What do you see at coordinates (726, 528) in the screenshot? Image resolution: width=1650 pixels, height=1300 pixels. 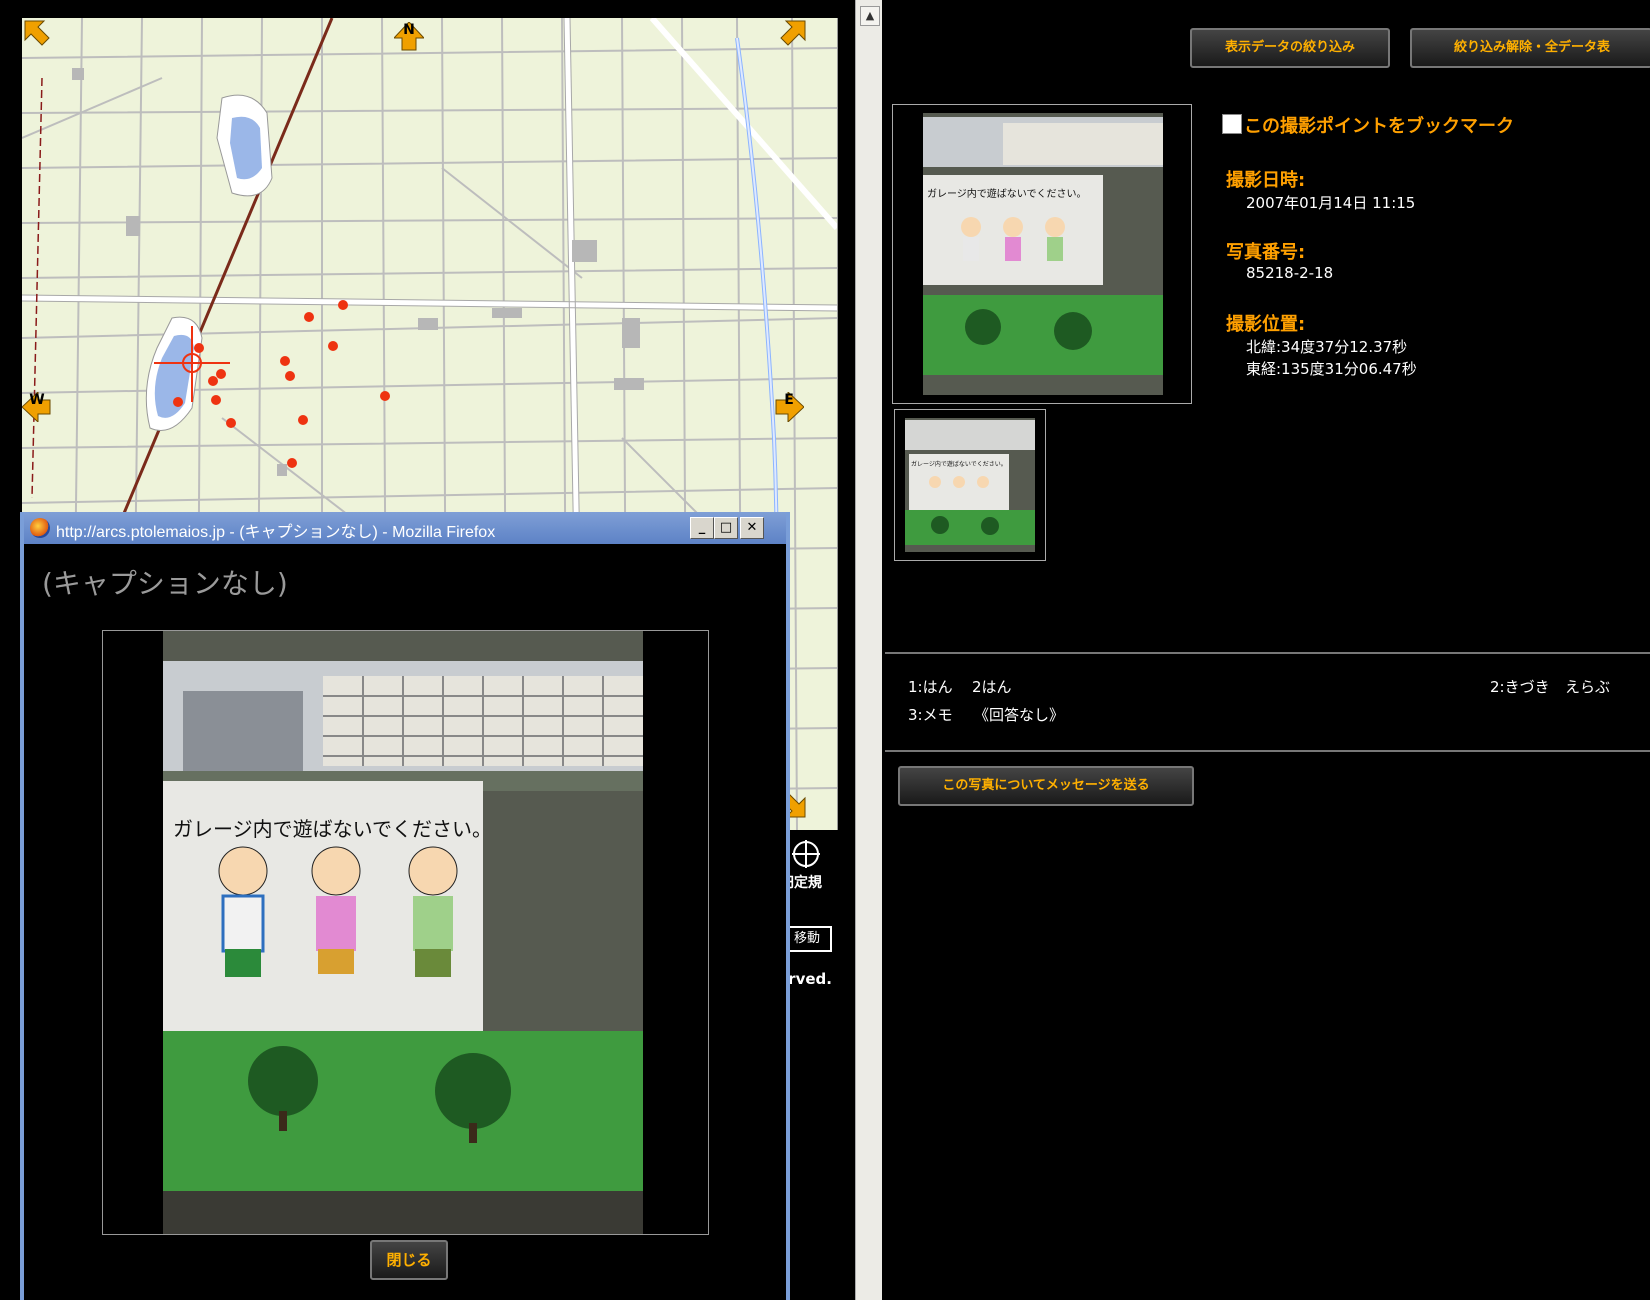 I see `maximize-button: □` at bounding box center [726, 528].